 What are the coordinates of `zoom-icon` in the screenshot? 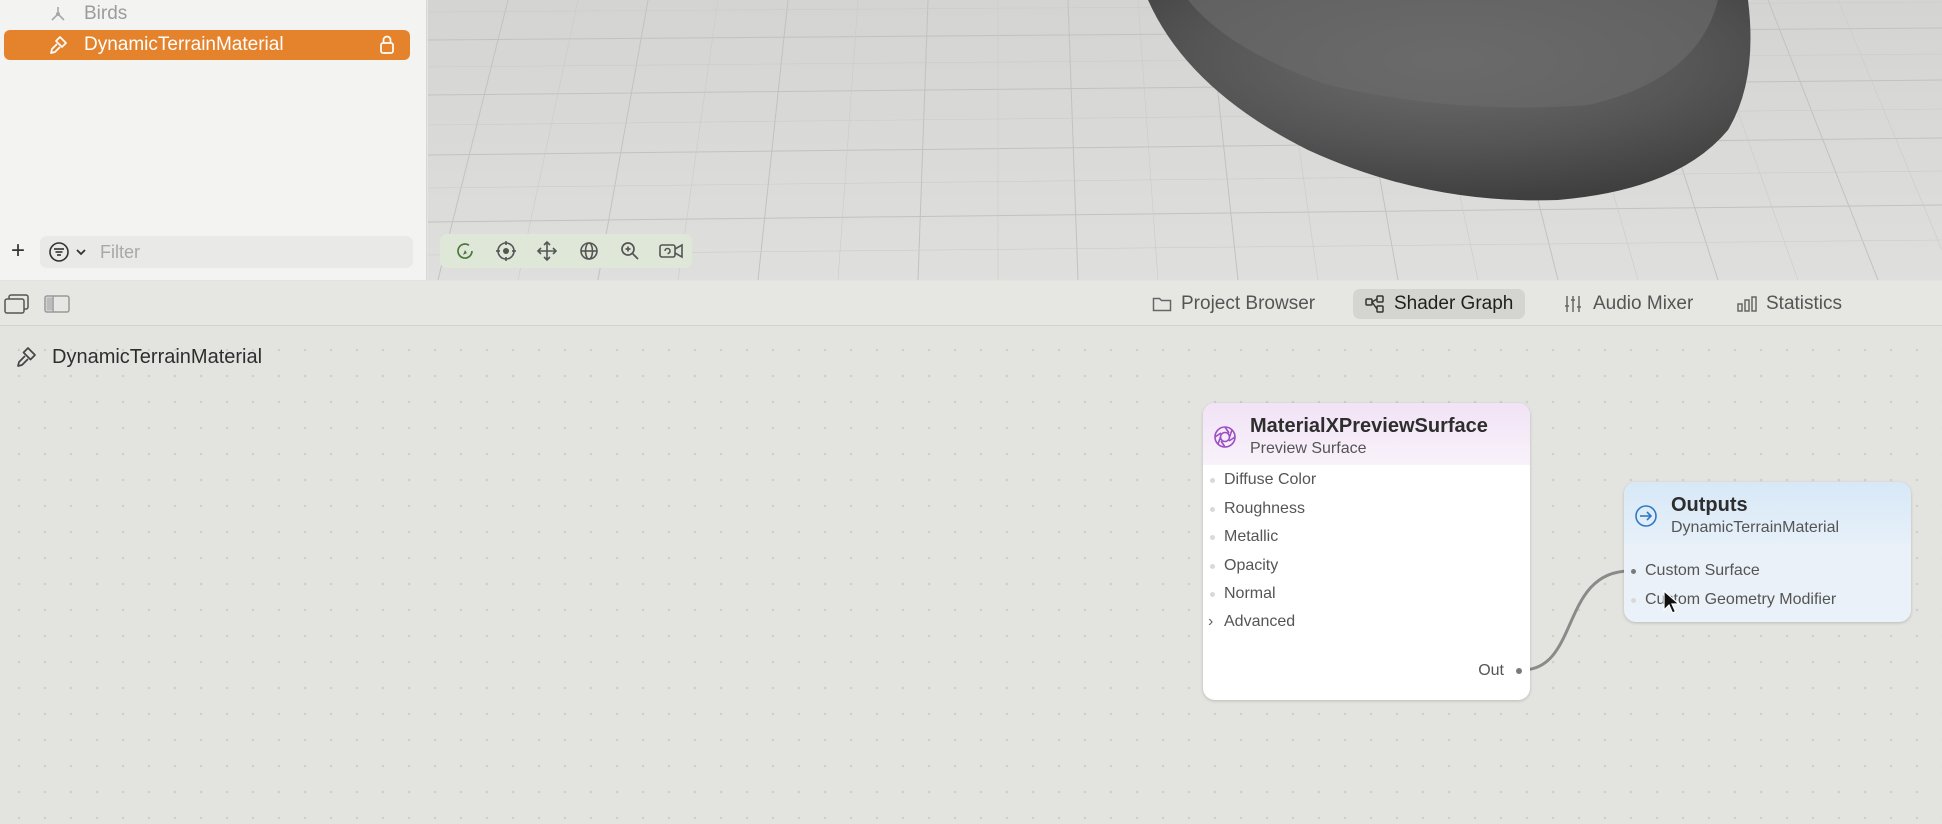 It's located at (630, 251).